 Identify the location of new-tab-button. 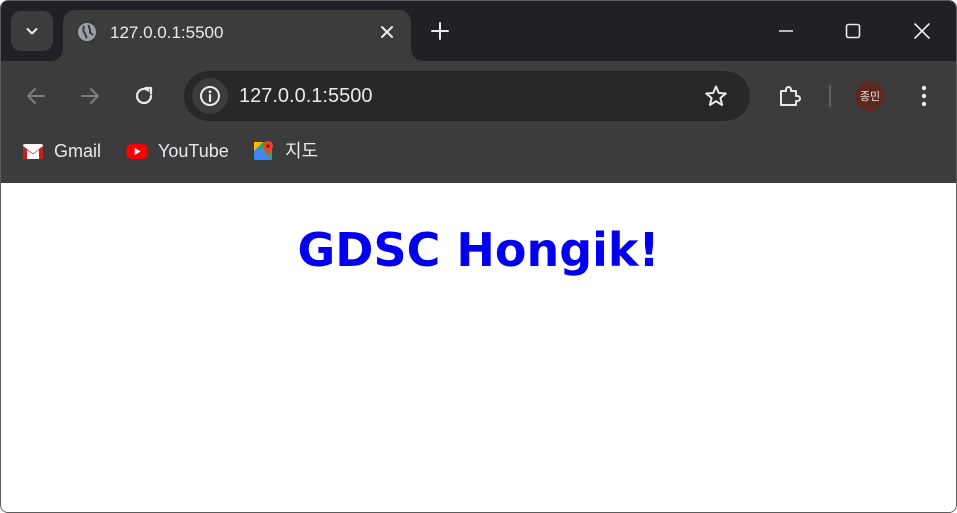
(440, 31).